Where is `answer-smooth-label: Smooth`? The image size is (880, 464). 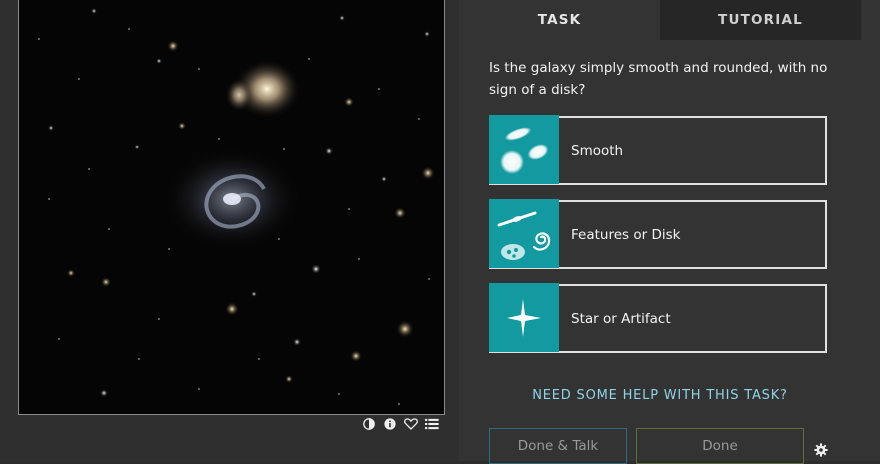
answer-smooth-label: Smooth is located at coordinates (597, 150).